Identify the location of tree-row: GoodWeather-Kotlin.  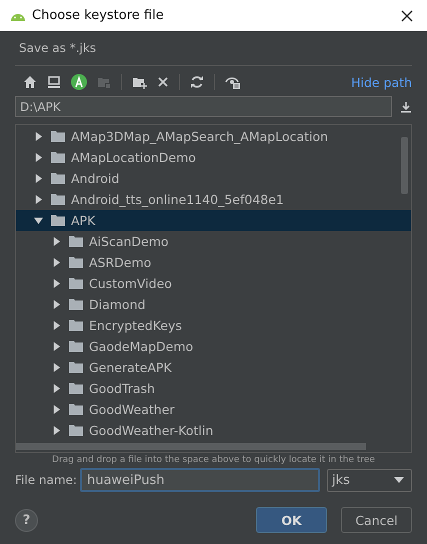
(213, 430).